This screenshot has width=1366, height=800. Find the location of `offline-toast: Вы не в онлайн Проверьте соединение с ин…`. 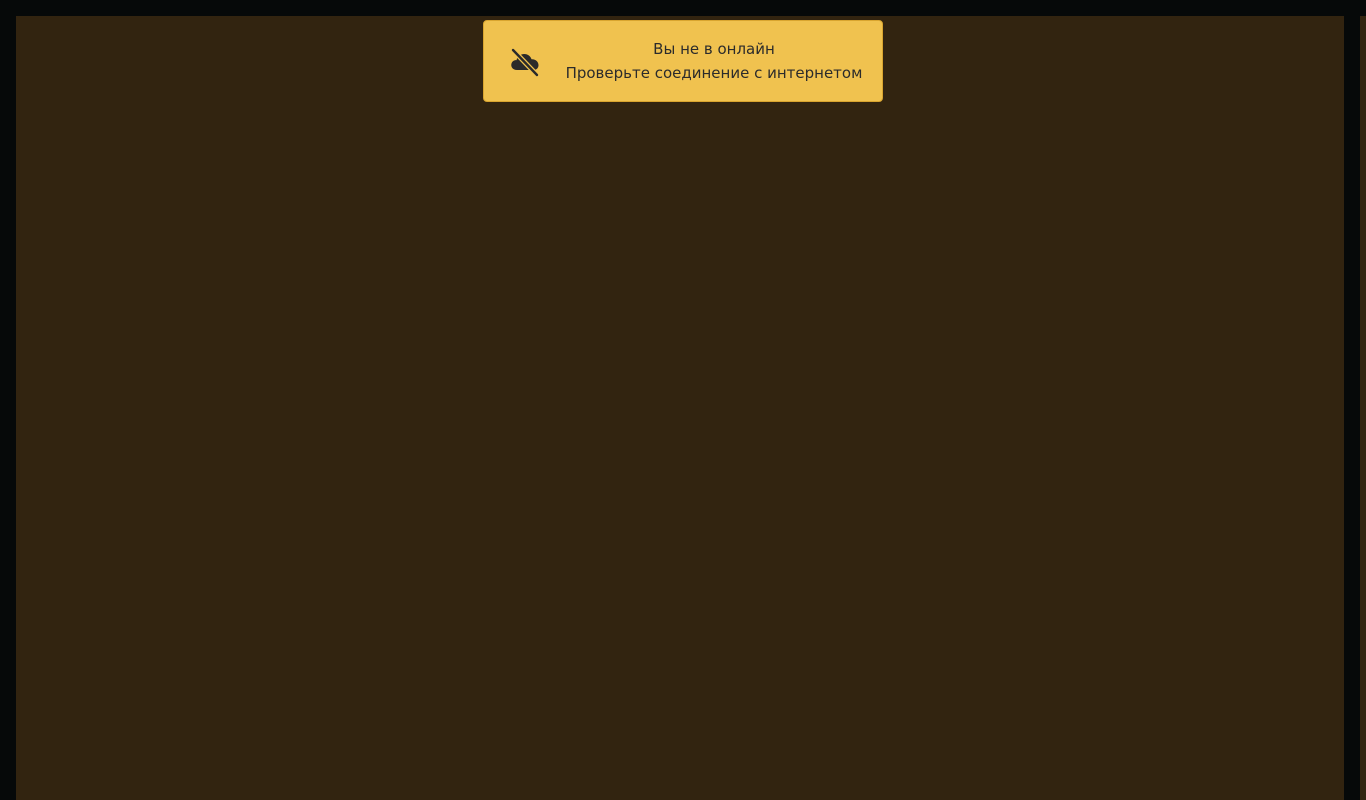

offline-toast: Вы не в онлайн Проверьте соединение с ин… is located at coordinates (683, 61).